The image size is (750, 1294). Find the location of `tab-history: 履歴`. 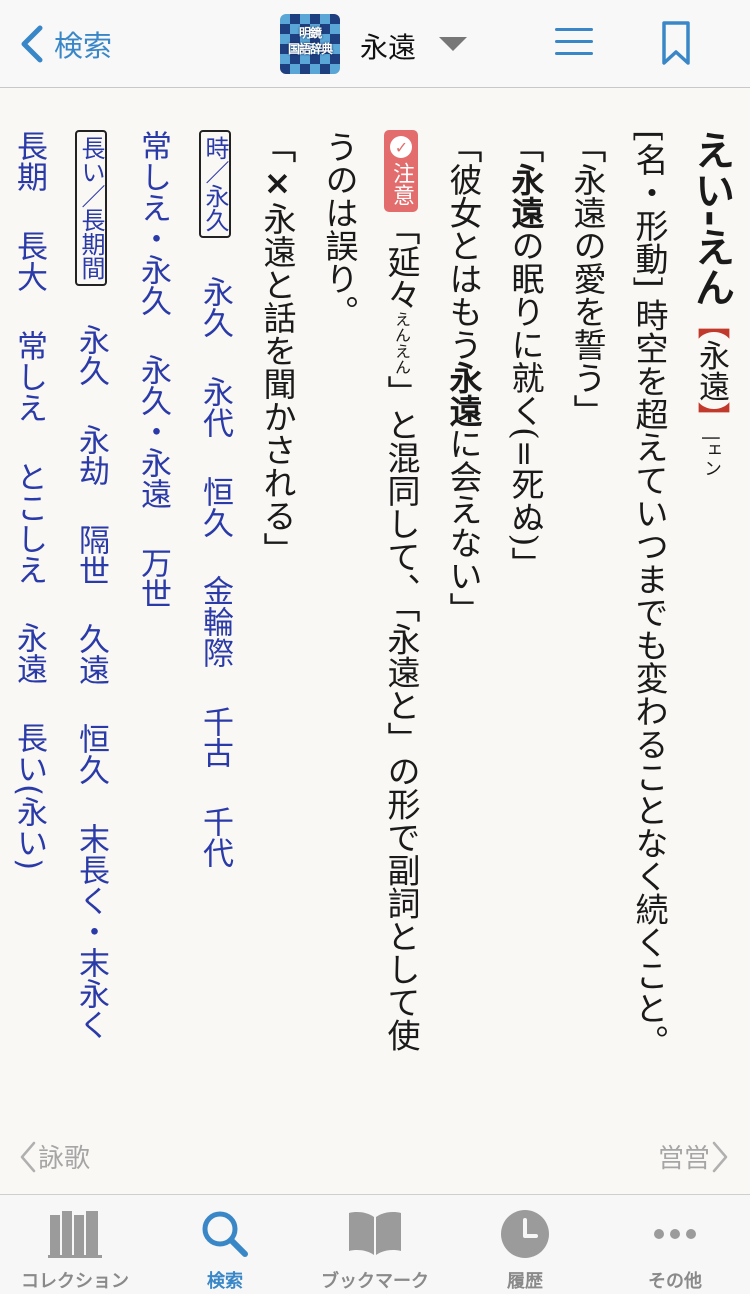

tab-history: 履歴 is located at coordinates (525, 1244).